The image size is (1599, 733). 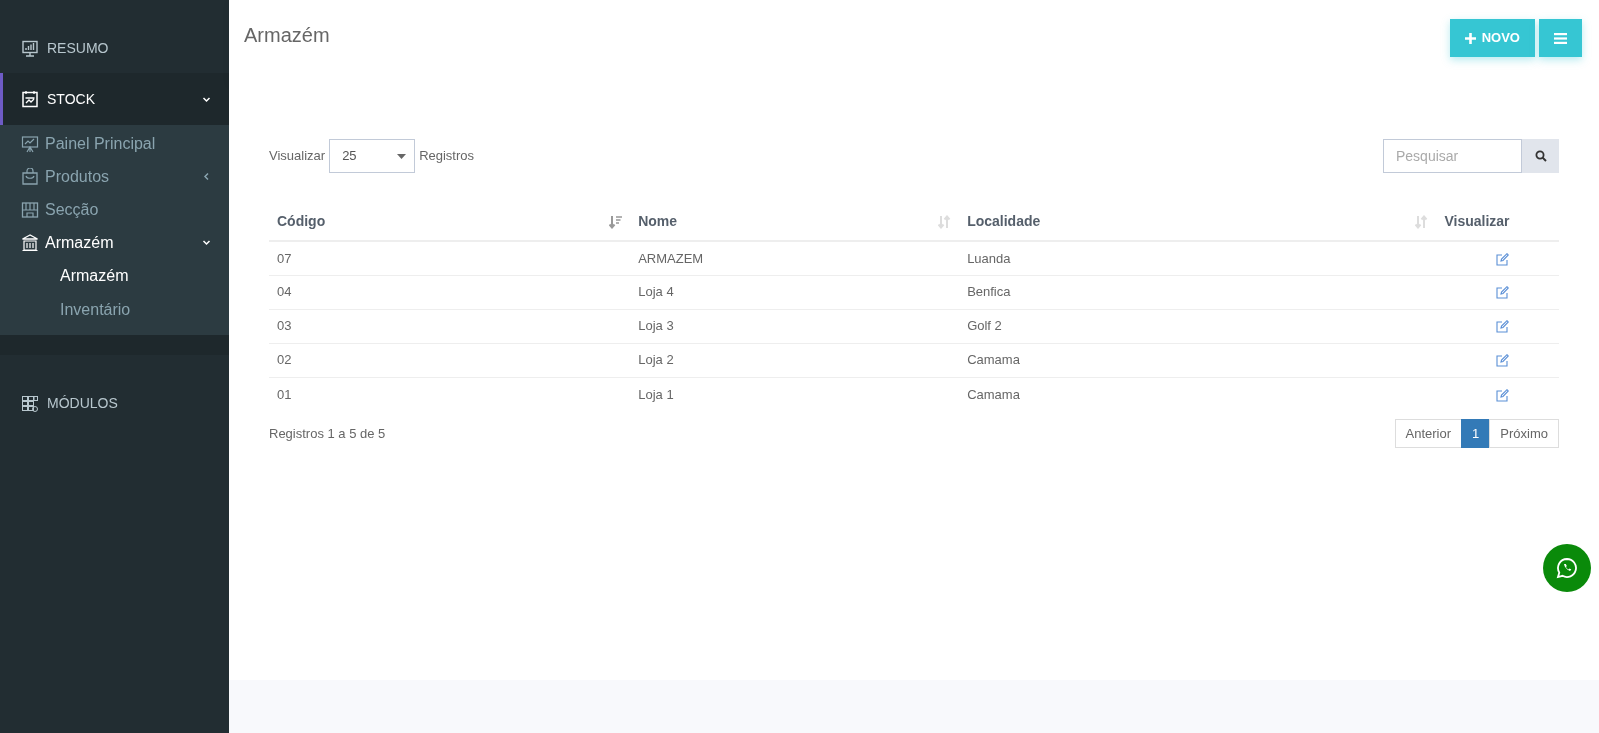 What do you see at coordinates (402, 156) in the screenshot?
I see `dropdown-caret-icon` at bounding box center [402, 156].